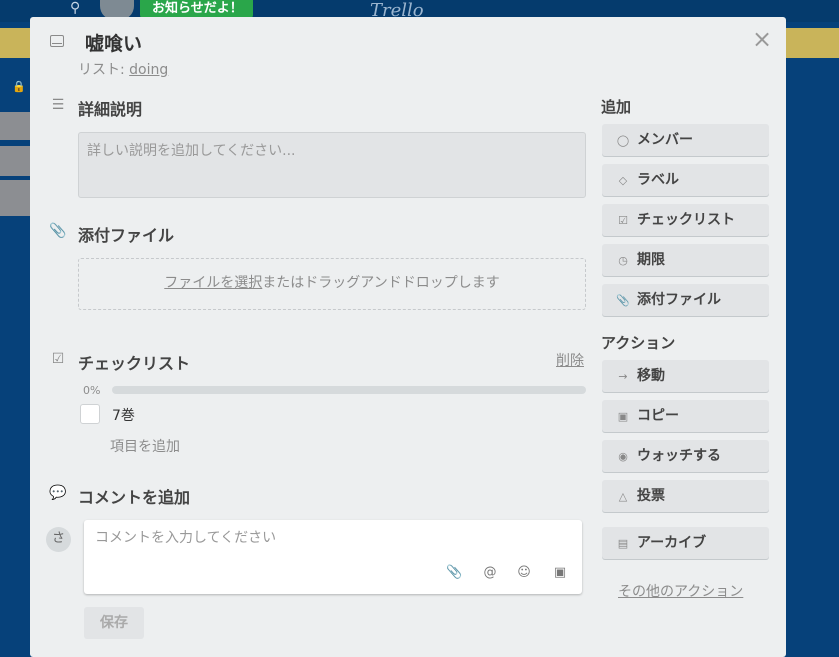 This screenshot has width=839, height=657. I want to click on labels-button-label: ラベル, so click(658, 180).